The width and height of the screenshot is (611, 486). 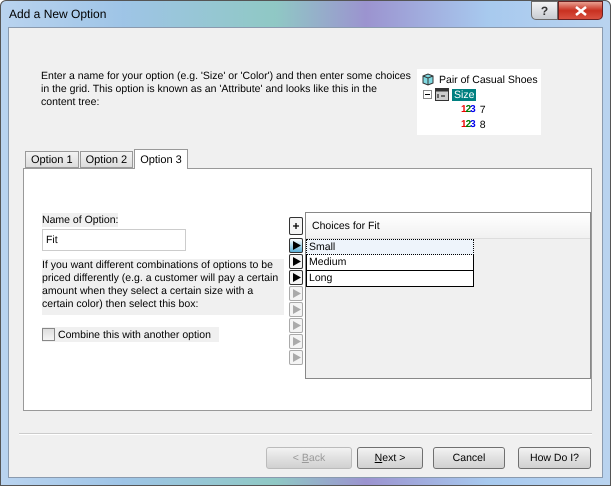 I want to click on column-header: Choices for Fit, so click(x=448, y=226).